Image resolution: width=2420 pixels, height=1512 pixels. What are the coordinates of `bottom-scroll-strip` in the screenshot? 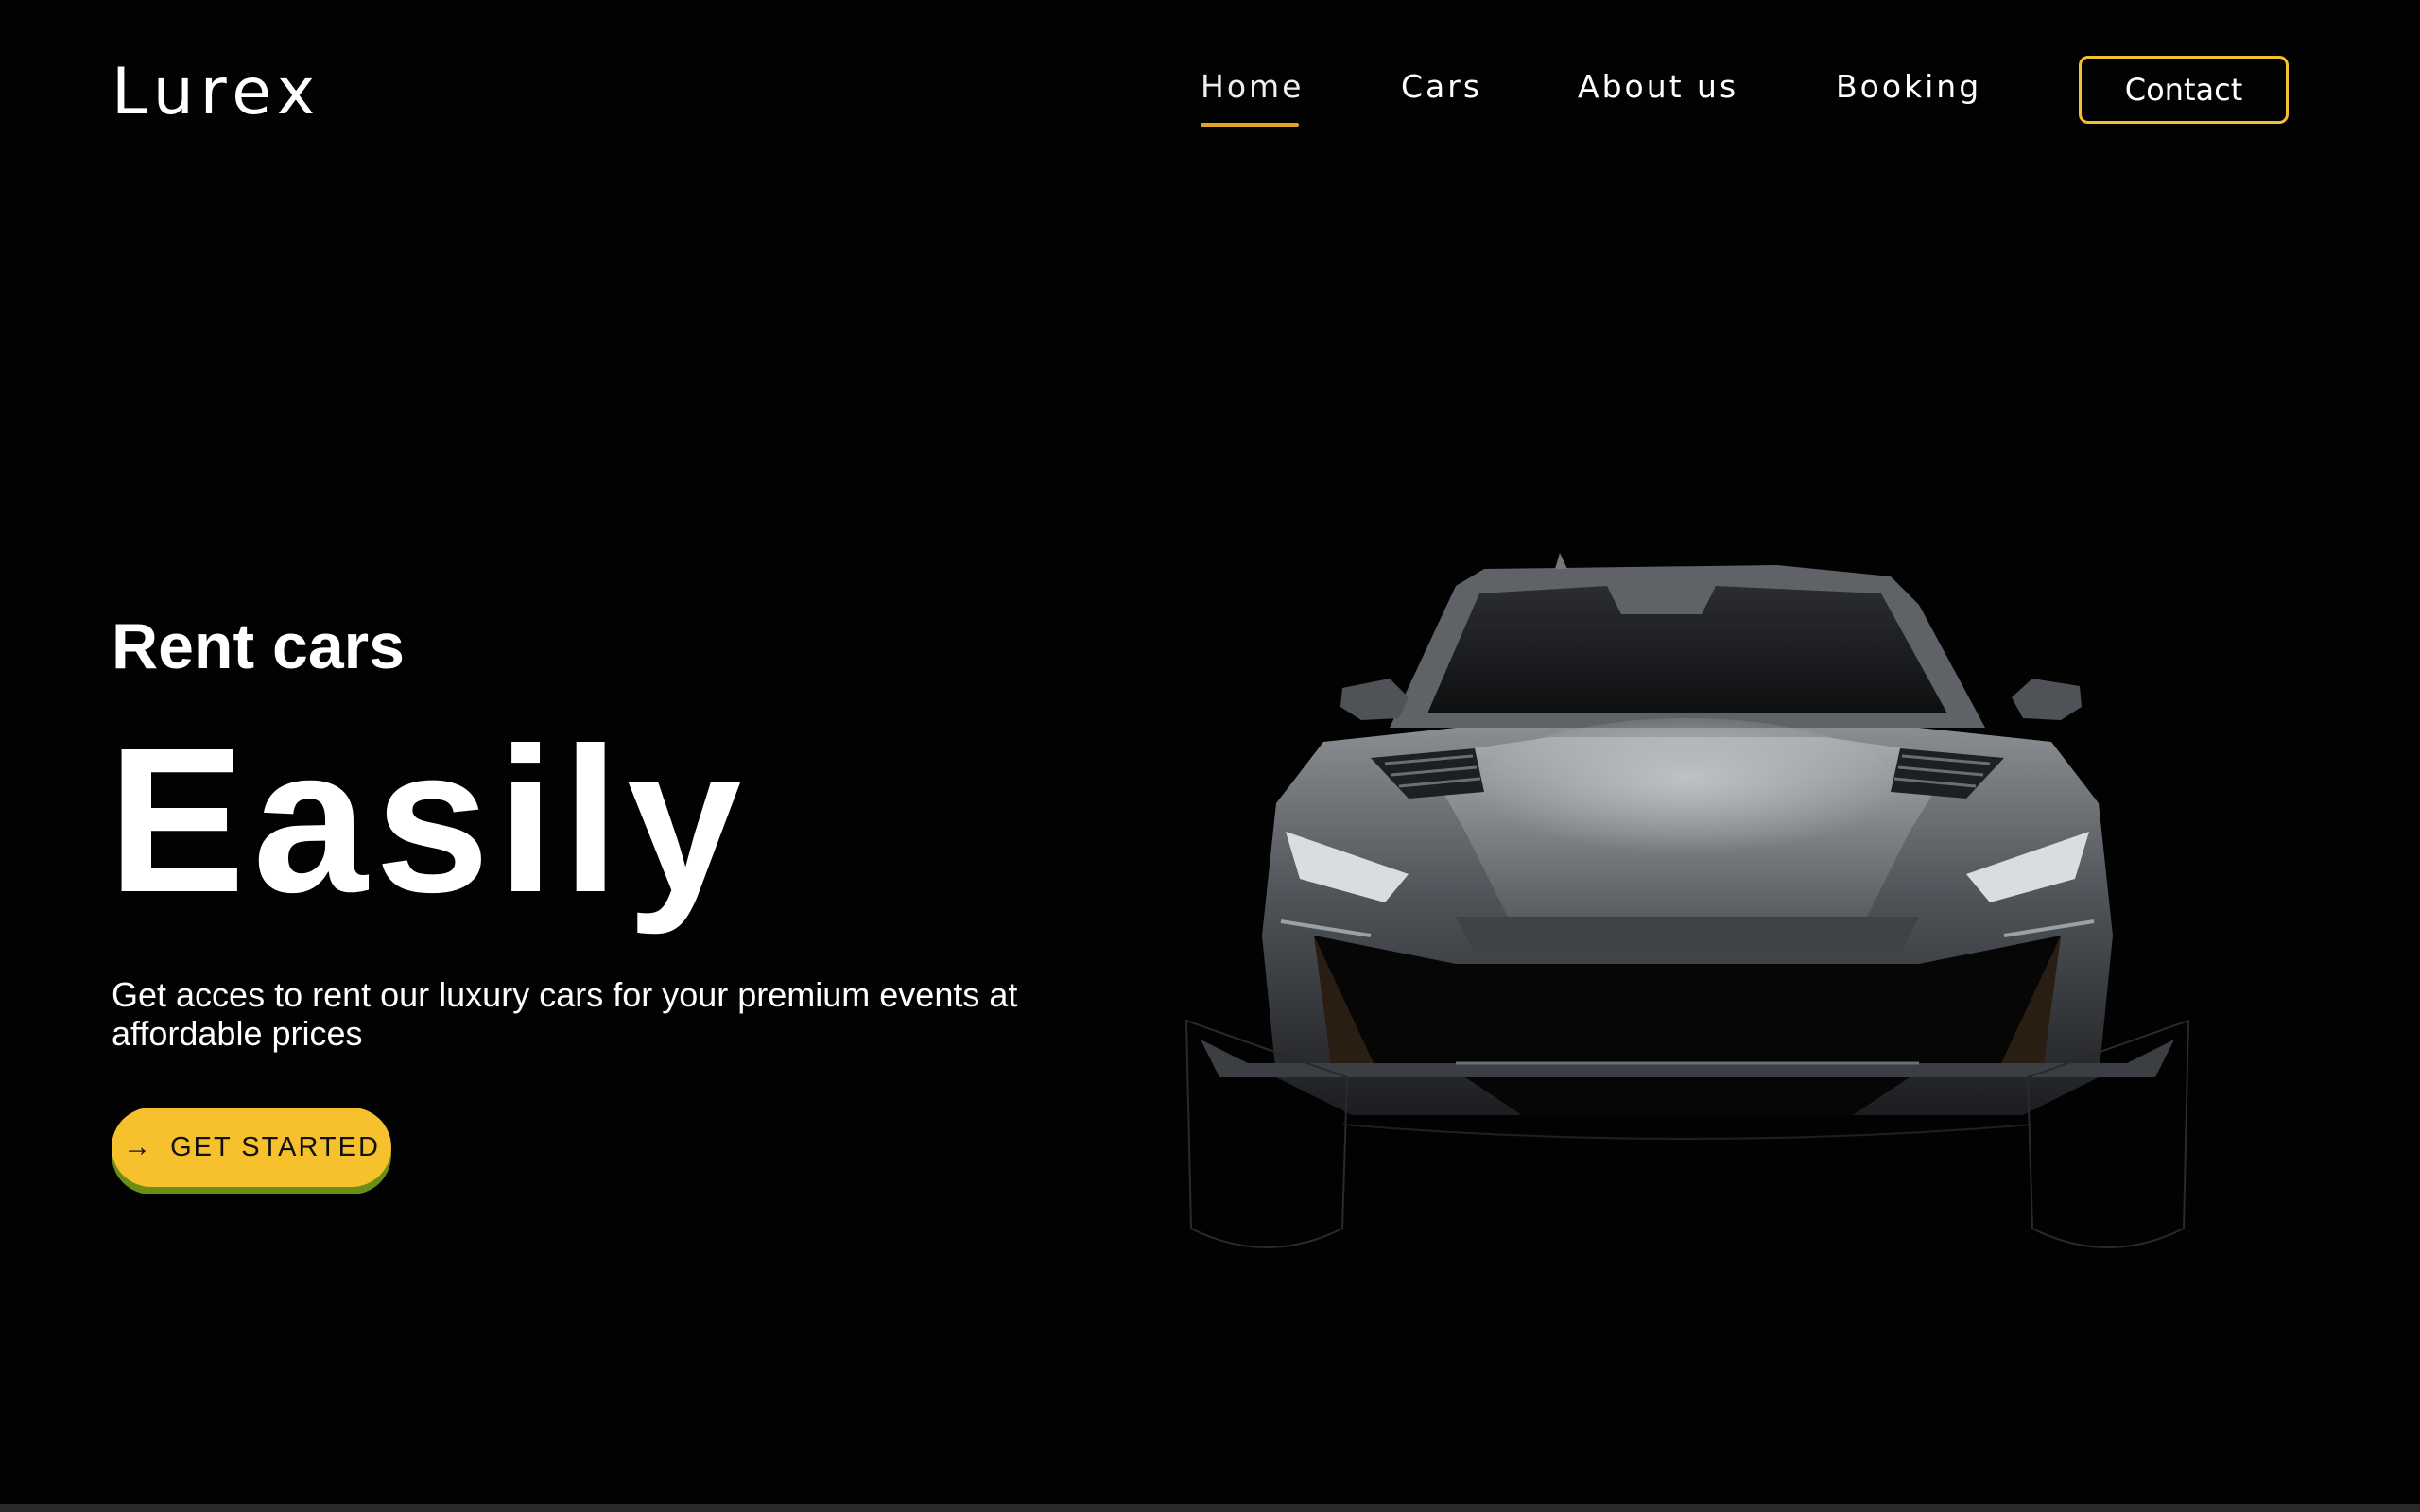 It's located at (1210, 1508).